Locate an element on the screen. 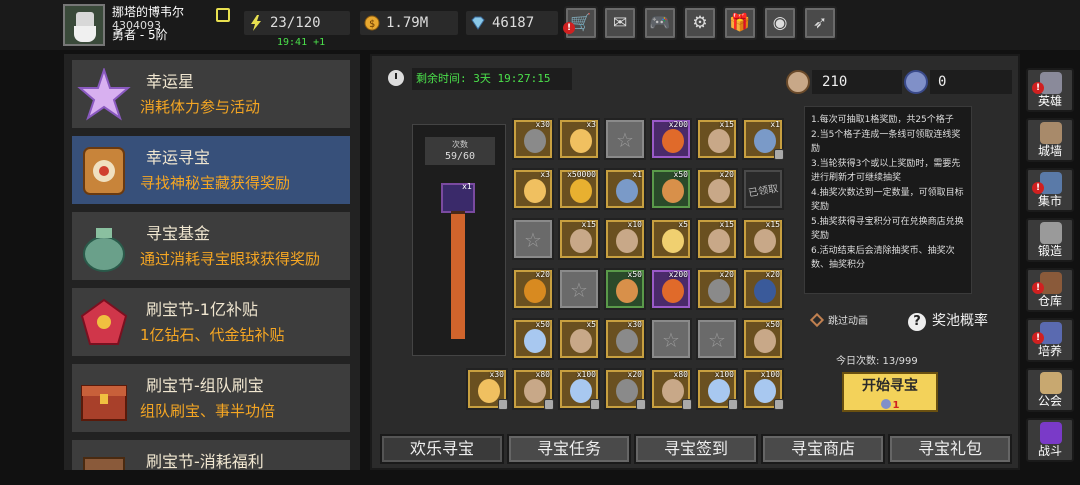 This screenshot has width=1080, height=485. progress-label: 次数 59/60 is located at coordinates (460, 151).